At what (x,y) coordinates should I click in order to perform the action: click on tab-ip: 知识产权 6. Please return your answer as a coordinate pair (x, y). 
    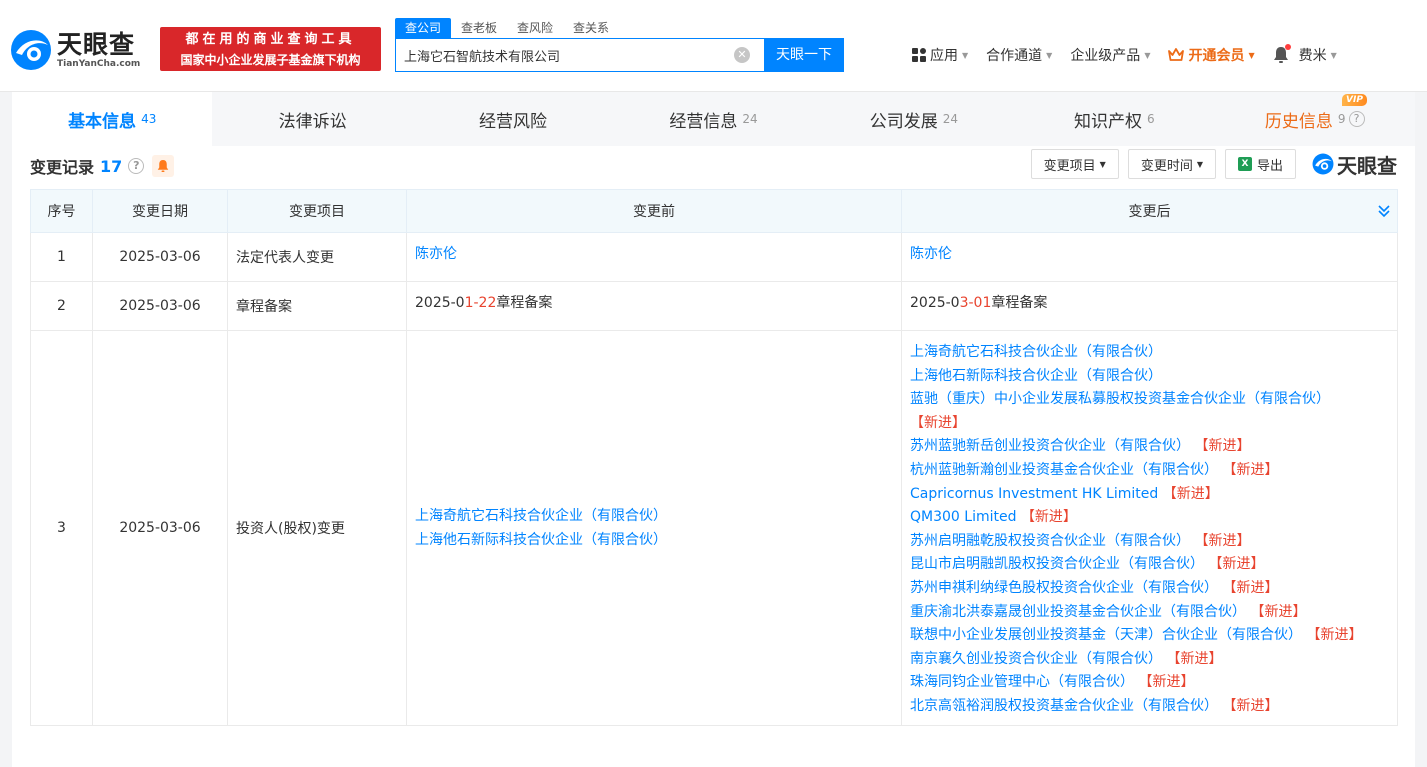
    Looking at the image, I should click on (1114, 119).